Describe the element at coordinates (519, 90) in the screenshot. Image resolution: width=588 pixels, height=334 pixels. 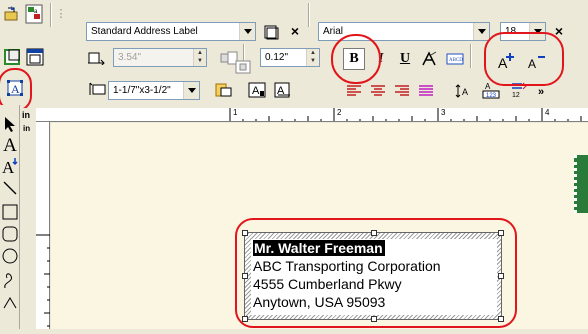
I see `sequence-icon: 12` at that location.